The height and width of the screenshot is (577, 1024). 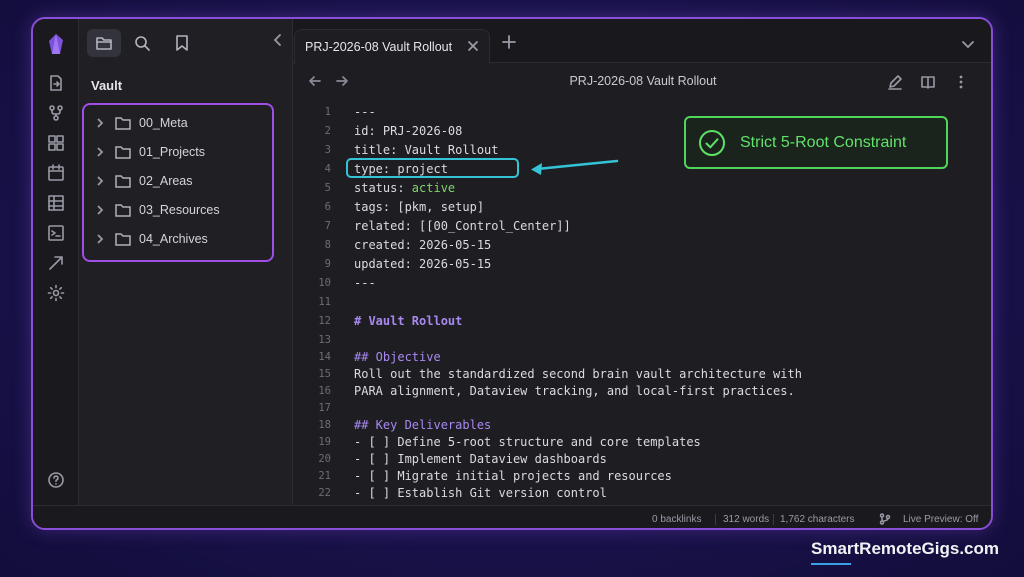 What do you see at coordinates (423, 425) in the screenshot?
I see `heading-h2: ## Key Deliverables` at bounding box center [423, 425].